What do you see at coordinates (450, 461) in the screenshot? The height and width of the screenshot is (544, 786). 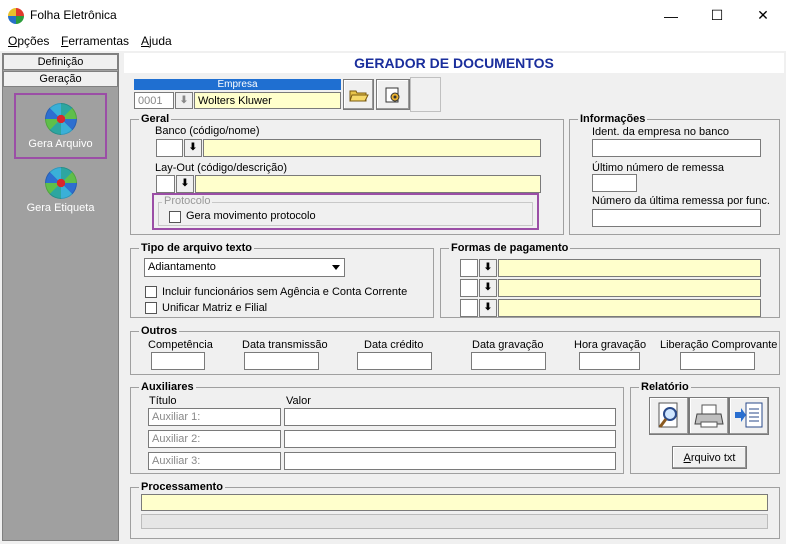 I see `auxiliar-3-value-field` at bounding box center [450, 461].